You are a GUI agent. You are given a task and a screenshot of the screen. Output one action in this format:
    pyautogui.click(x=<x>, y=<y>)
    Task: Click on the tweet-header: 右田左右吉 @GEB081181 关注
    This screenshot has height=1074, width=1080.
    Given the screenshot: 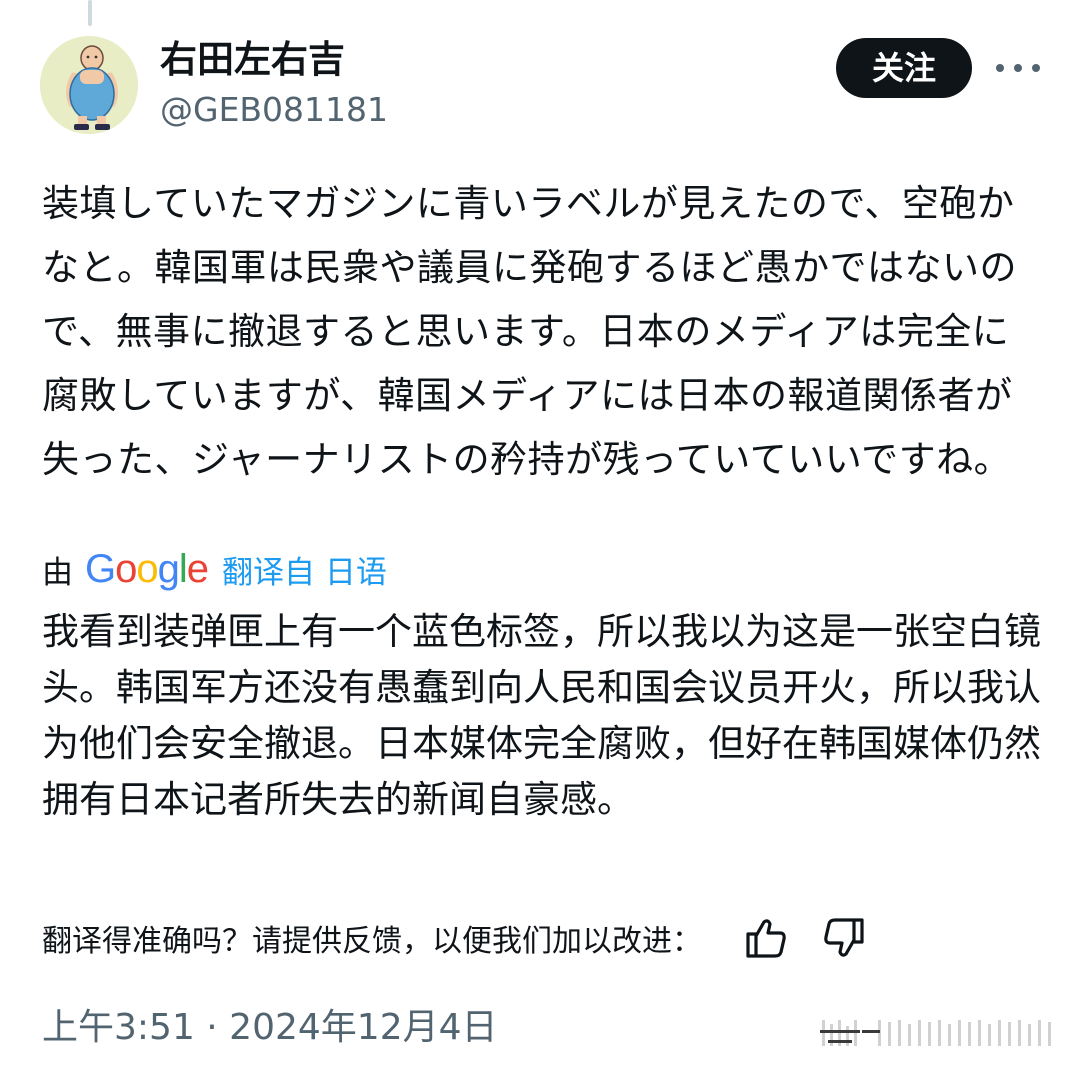 What is the action you would take?
    pyautogui.click(x=540, y=86)
    